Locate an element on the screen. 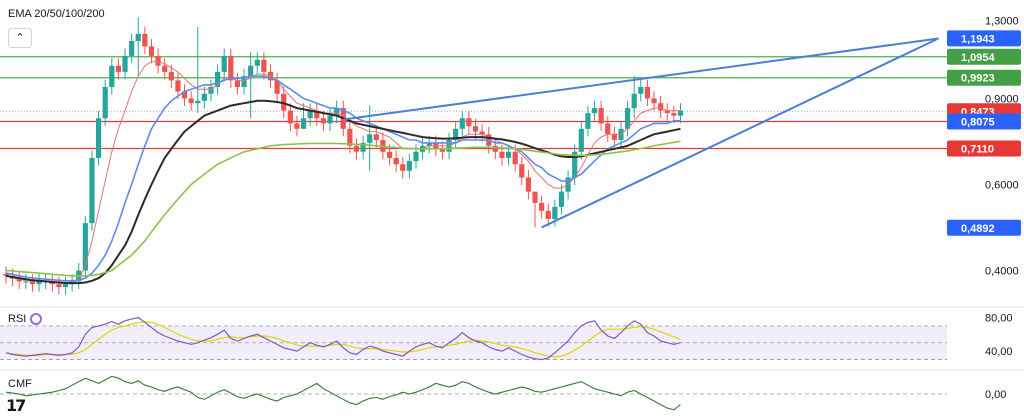 The image size is (1024, 420). price-tag-label: 1,0954 is located at coordinates (978, 58).